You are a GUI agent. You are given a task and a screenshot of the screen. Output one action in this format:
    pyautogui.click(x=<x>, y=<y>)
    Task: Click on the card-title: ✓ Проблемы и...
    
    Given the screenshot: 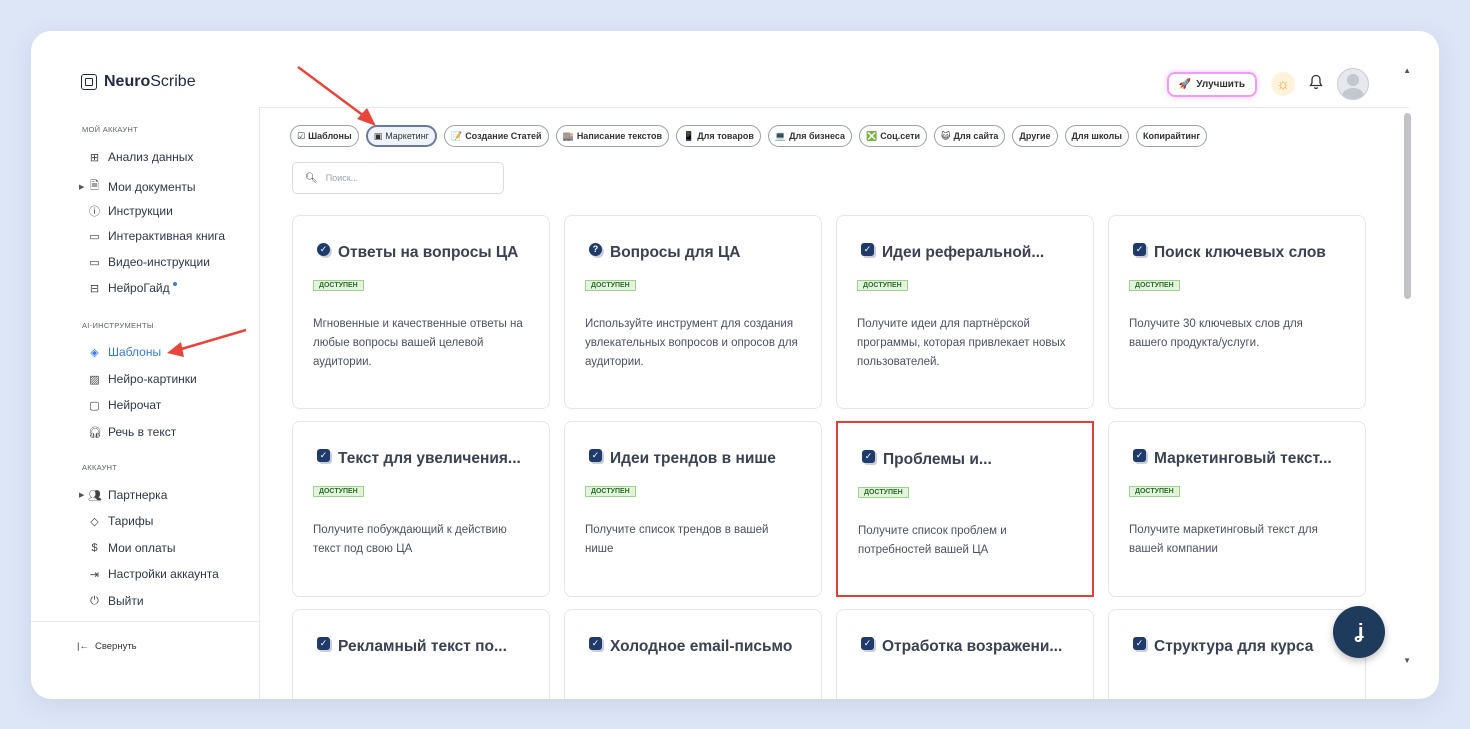 What is the action you would take?
    pyautogui.click(x=927, y=459)
    